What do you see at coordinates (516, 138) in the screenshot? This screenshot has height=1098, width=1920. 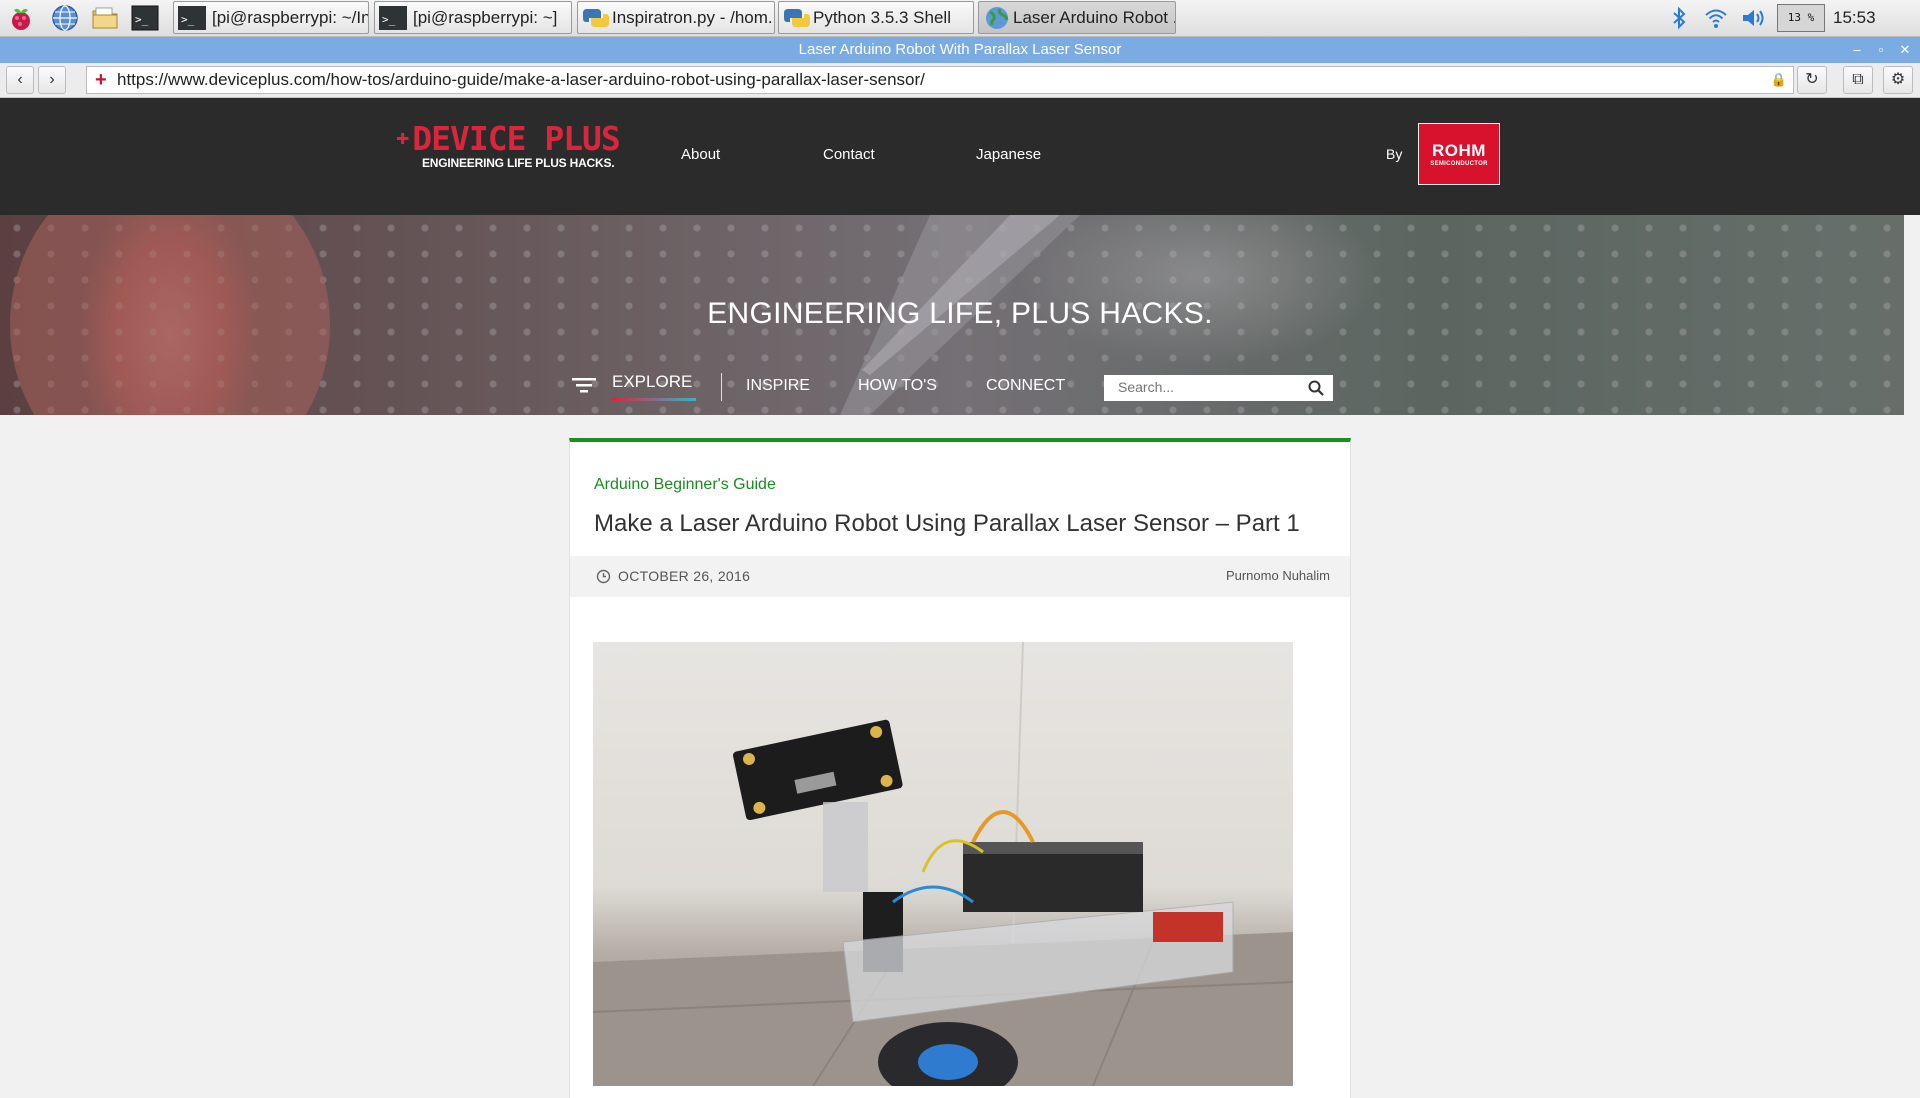 I see `logo-text: DEVICE PLUS` at bounding box center [516, 138].